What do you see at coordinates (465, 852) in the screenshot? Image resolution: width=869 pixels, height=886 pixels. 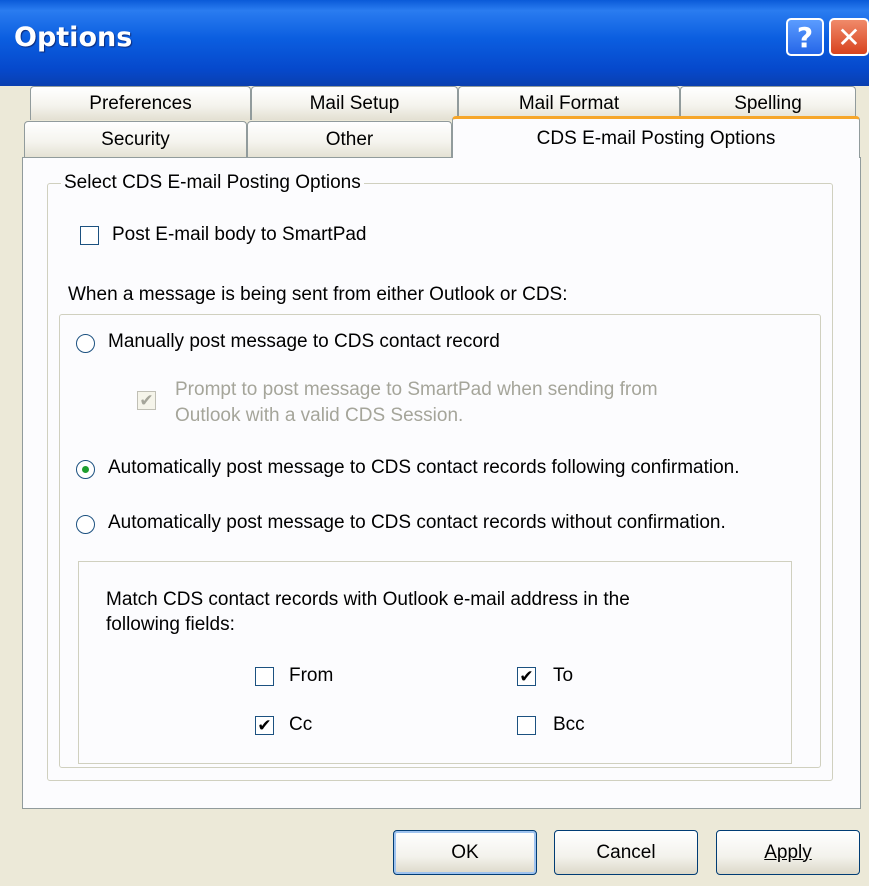 I see `ok-button: OK` at bounding box center [465, 852].